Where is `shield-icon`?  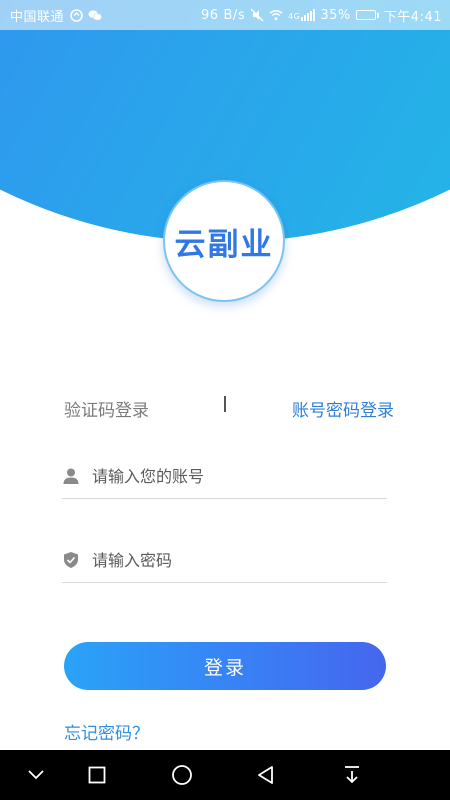 shield-icon is located at coordinates (71, 560).